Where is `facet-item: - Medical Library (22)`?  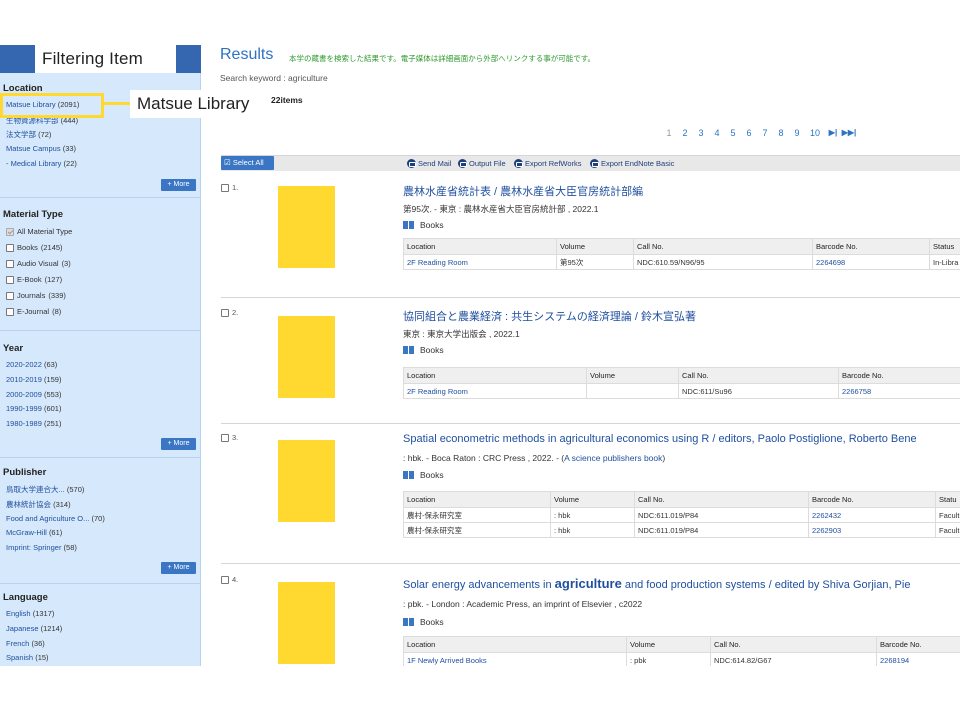
facet-item: - Medical Library (22) is located at coordinates (41, 163).